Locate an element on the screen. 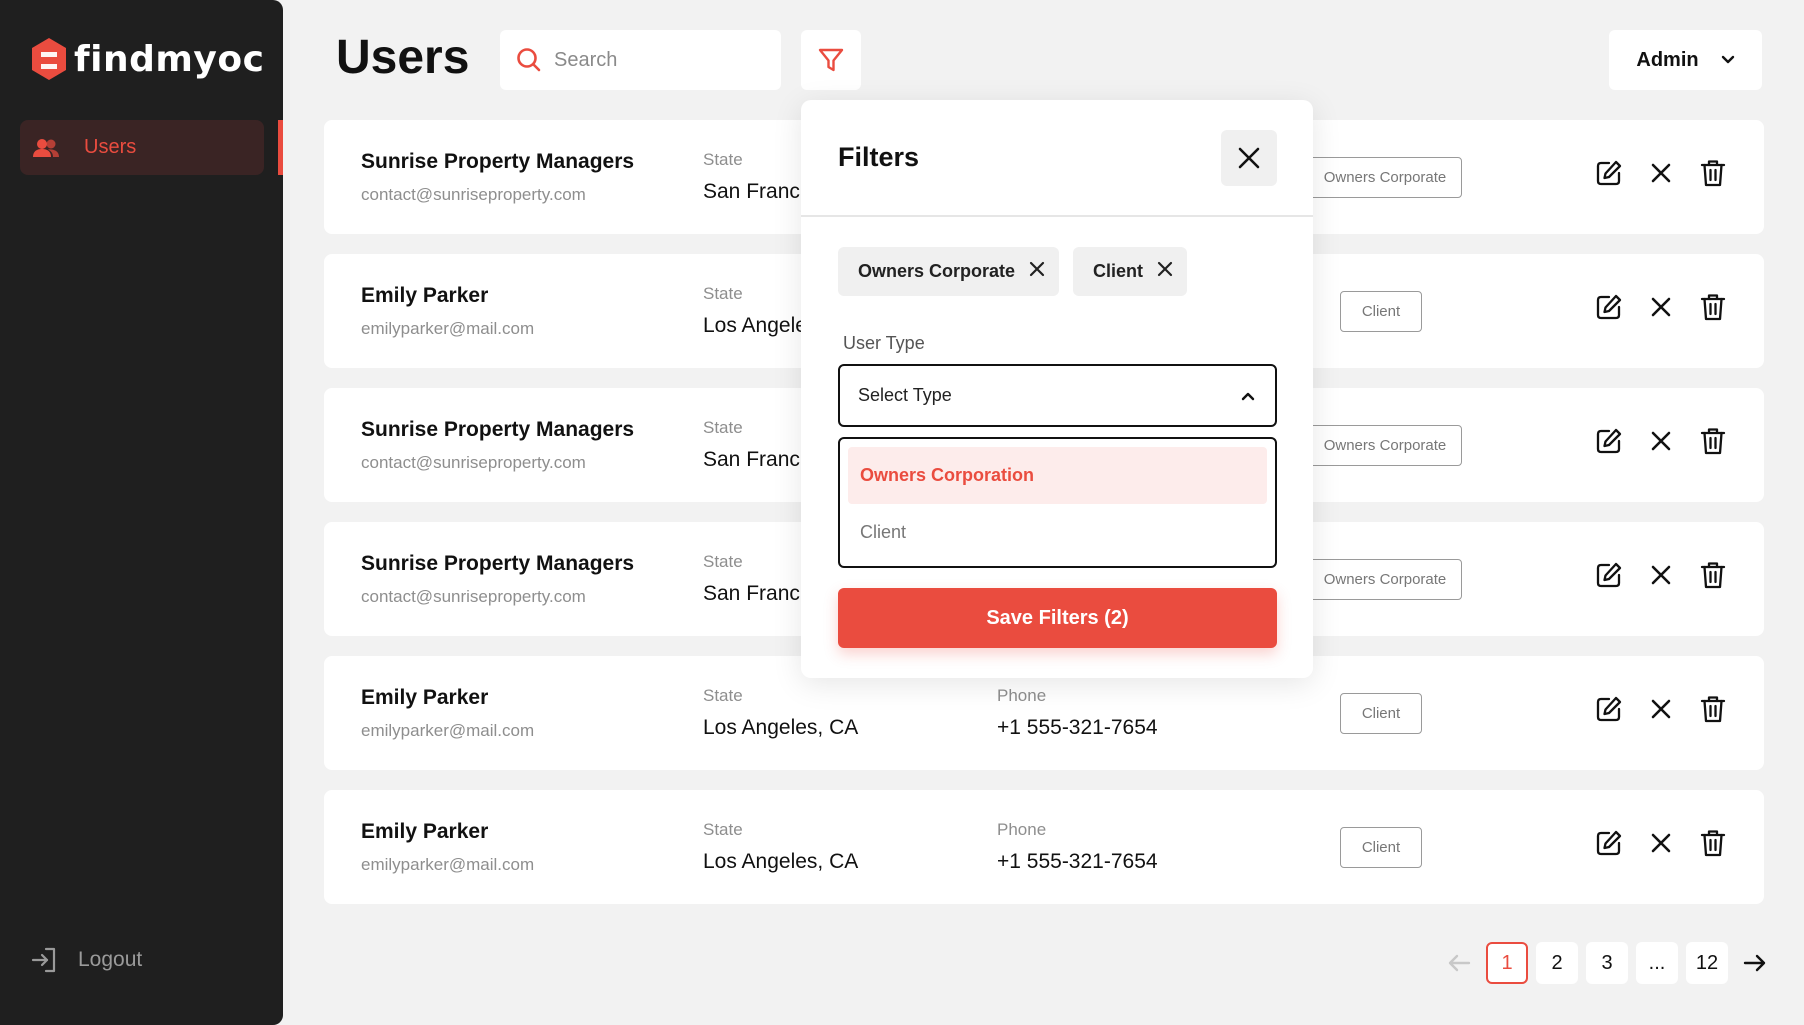  page-button: 3 is located at coordinates (1607, 963).